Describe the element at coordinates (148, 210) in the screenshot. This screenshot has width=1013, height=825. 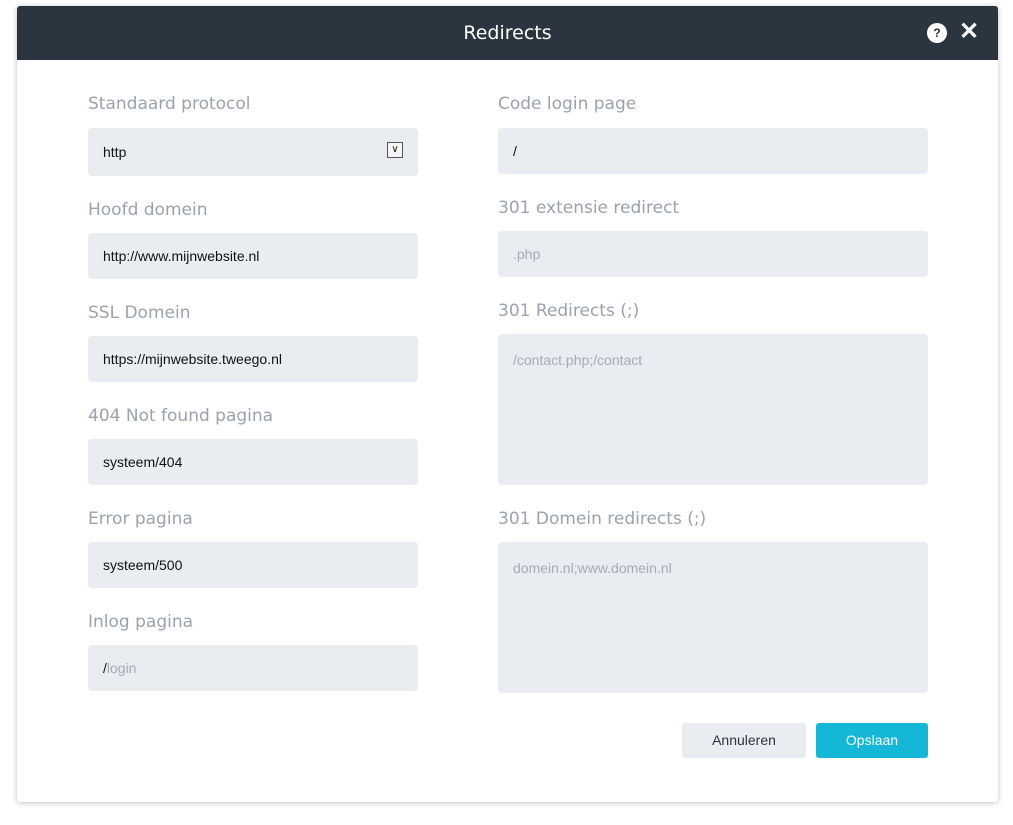
I see `label-hoofd-domein: Hoofd domein` at that location.